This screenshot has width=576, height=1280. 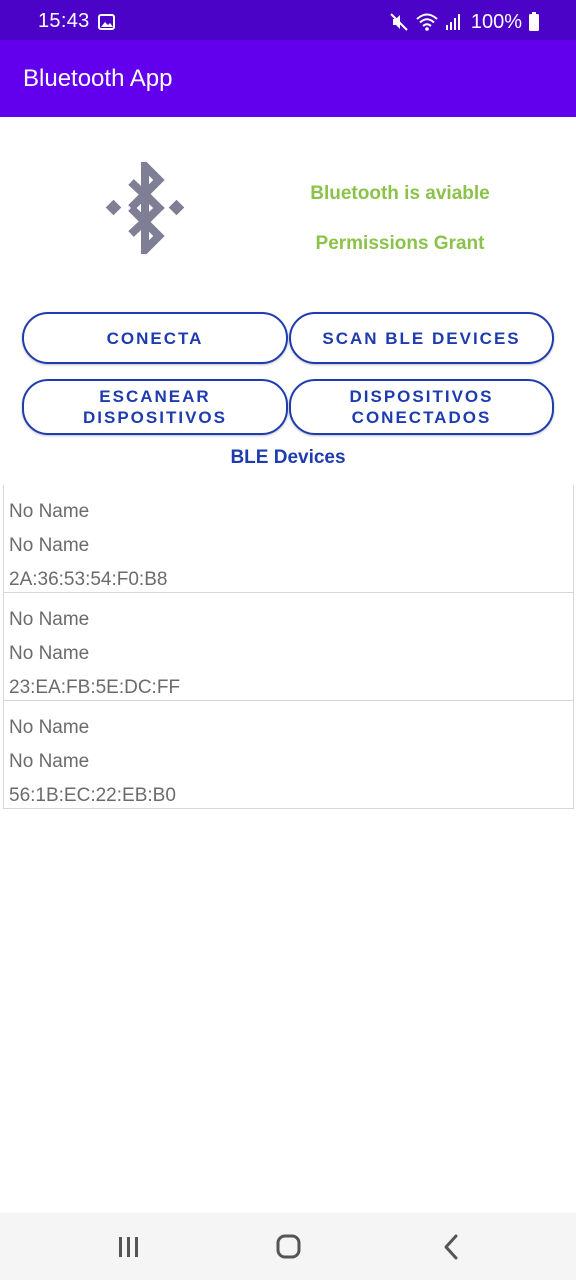 What do you see at coordinates (92, 795) in the screenshot?
I see `device-address: 56:1B:EC:22:EB:B0` at bounding box center [92, 795].